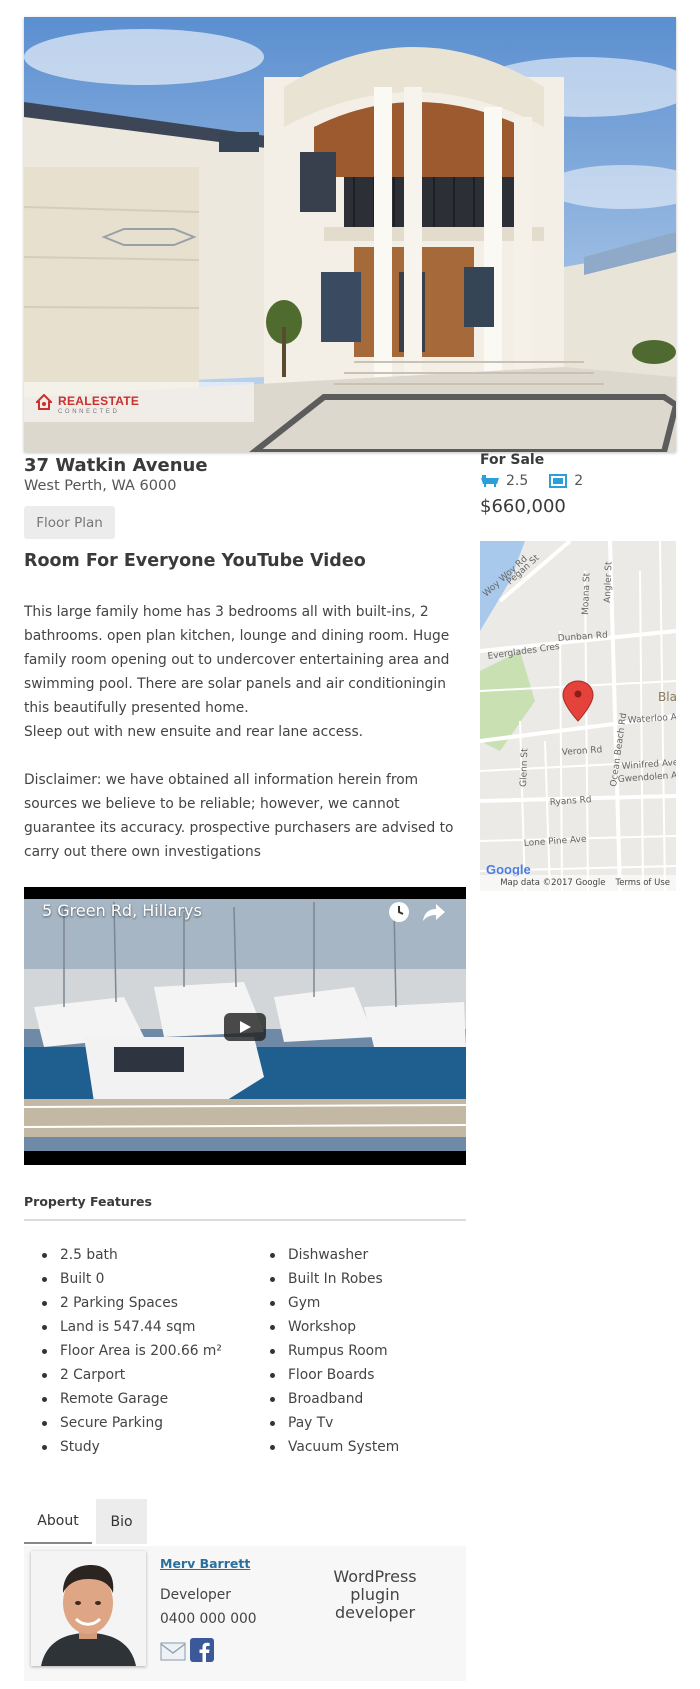 The width and height of the screenshot is (700, 1689). I want to click on listing-price: $660,000, so click(523, 506).